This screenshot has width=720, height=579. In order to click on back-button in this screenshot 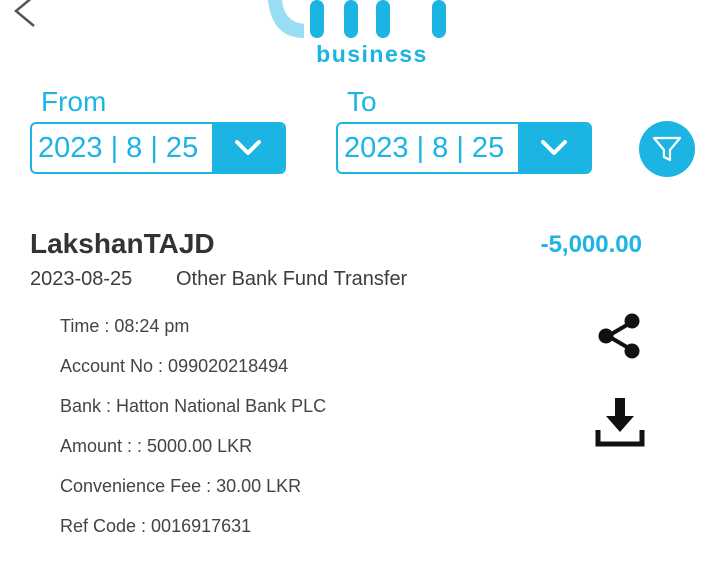, I will do `click(27, 15)`.